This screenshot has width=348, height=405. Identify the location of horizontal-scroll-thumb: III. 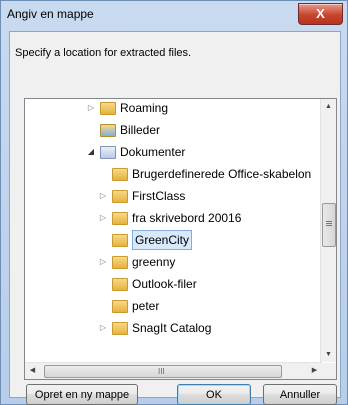
(163, 371).